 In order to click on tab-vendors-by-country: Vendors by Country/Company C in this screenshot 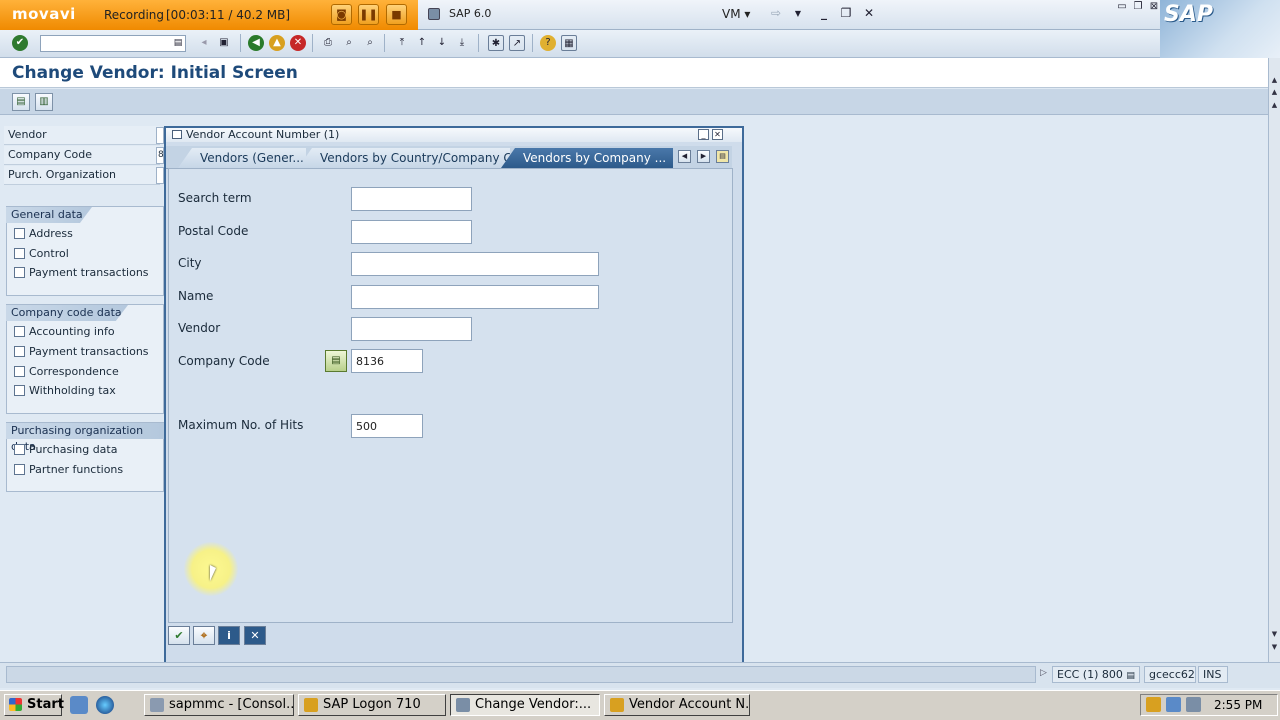, I will do `click(404, 158)`.